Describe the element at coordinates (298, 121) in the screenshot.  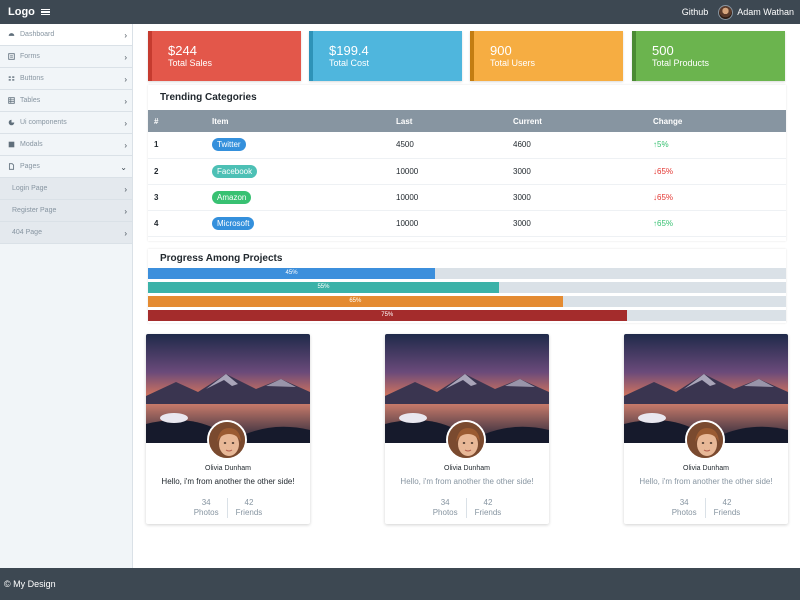
I see `column-header: Item` at that location.